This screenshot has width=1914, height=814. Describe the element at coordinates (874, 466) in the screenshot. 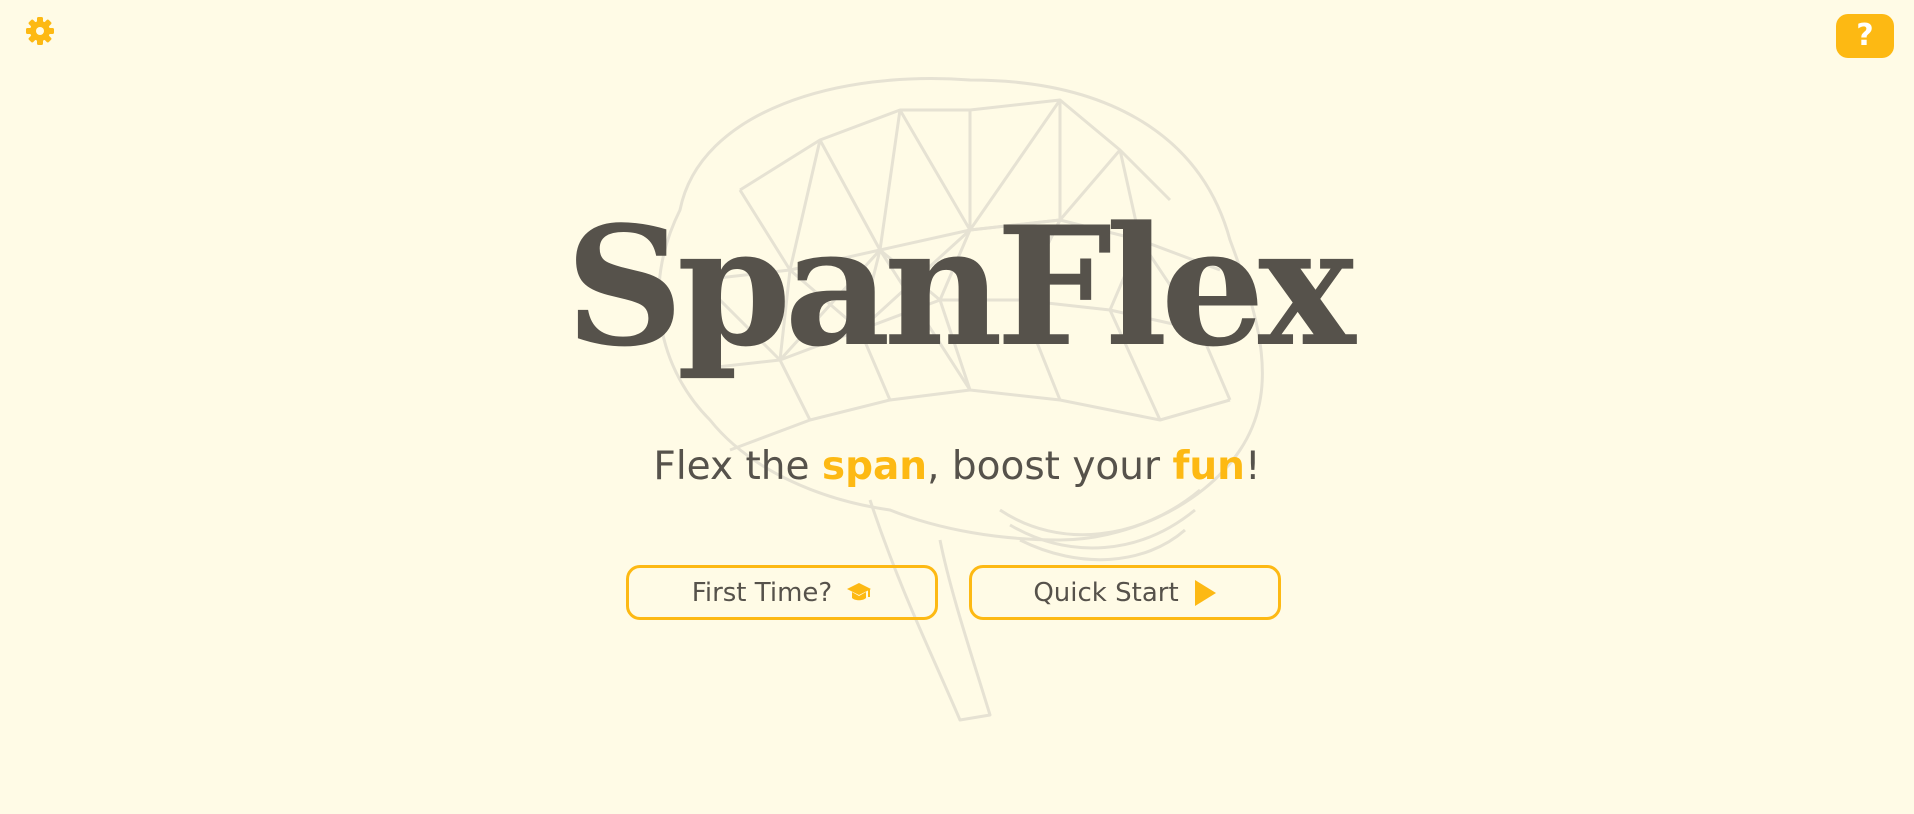

I see `tagline-highlight-span: span` at that location.